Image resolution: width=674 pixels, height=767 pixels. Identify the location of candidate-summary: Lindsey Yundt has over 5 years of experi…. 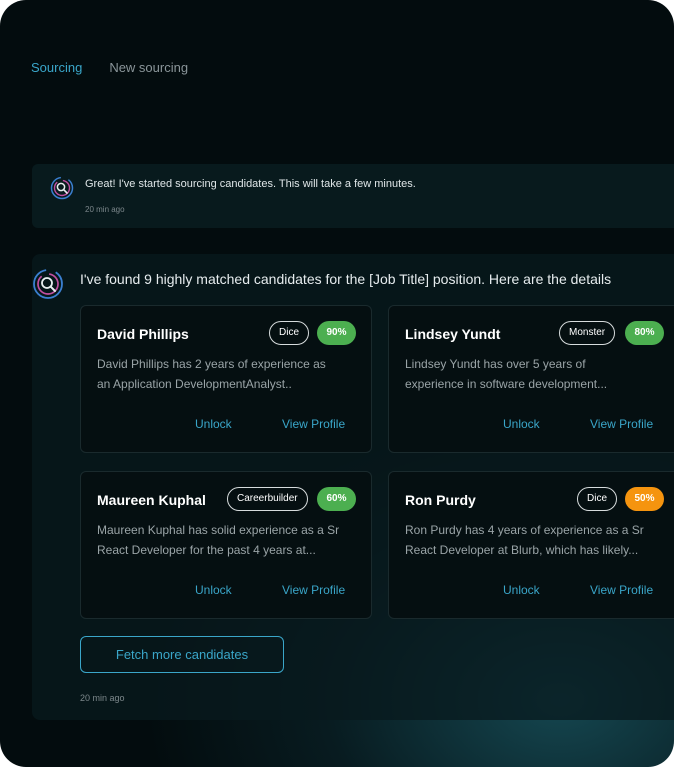
(506, 374).